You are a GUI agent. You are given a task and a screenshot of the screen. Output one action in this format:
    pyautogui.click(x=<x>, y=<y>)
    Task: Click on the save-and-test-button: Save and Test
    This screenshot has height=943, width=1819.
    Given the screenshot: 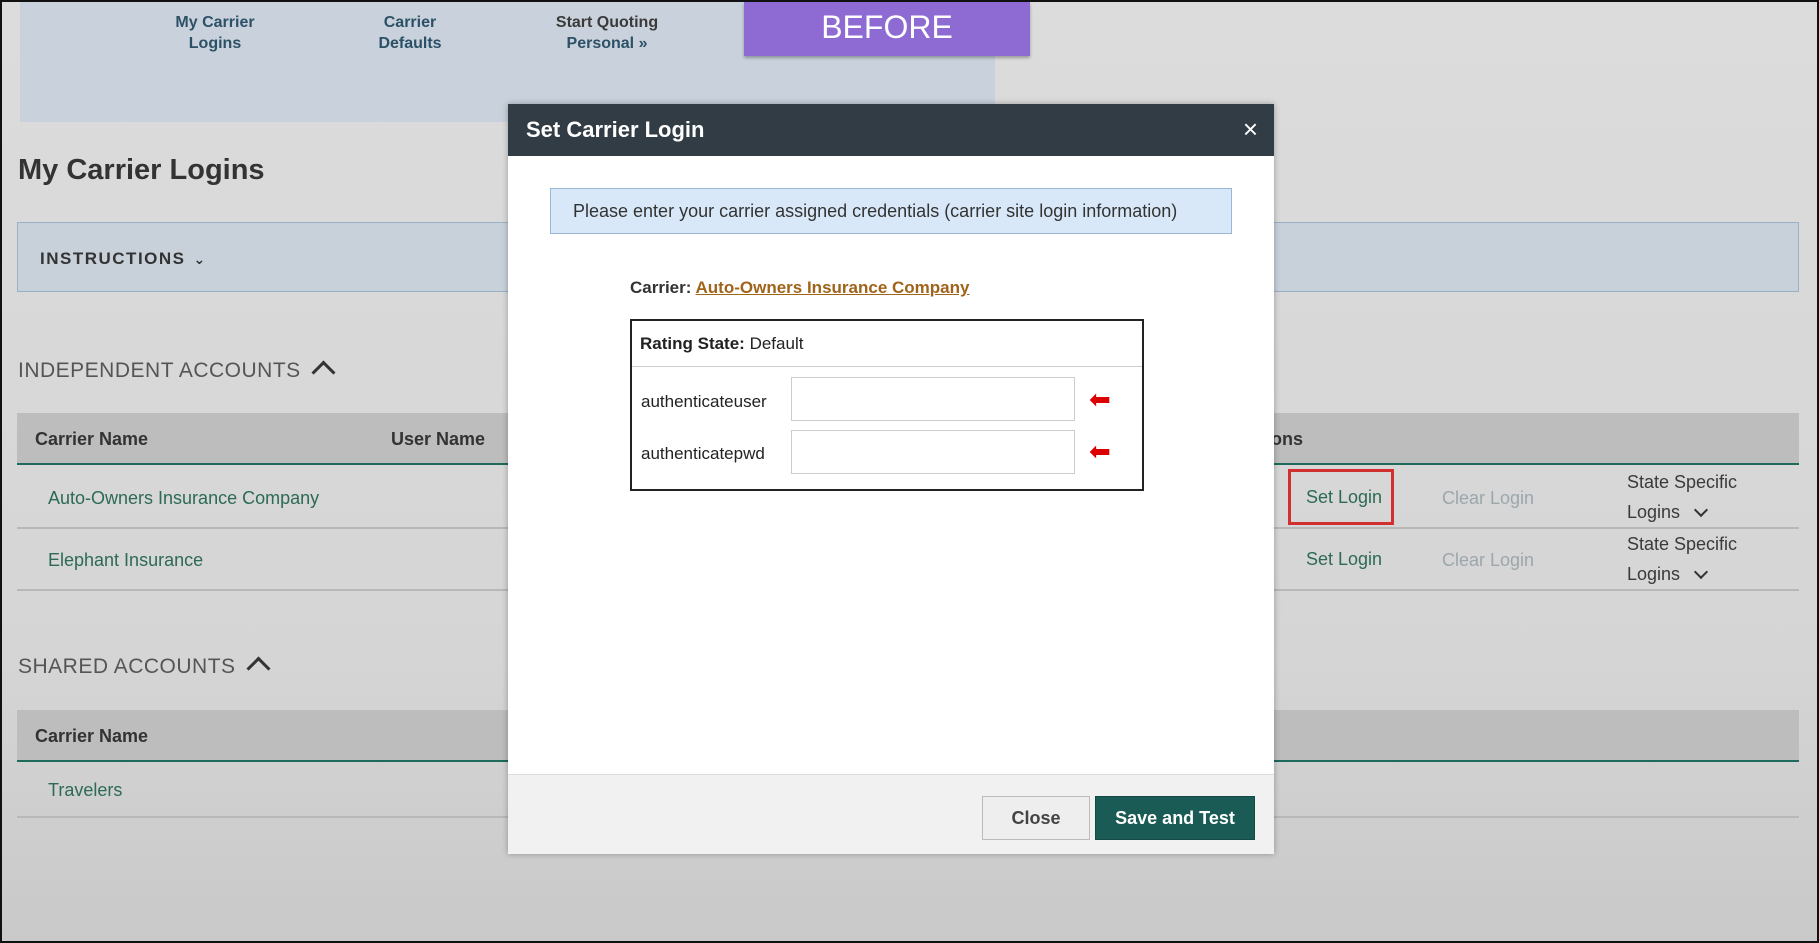 What is the action you would take?
    pyautogui.click(x=1175, y=818)
    